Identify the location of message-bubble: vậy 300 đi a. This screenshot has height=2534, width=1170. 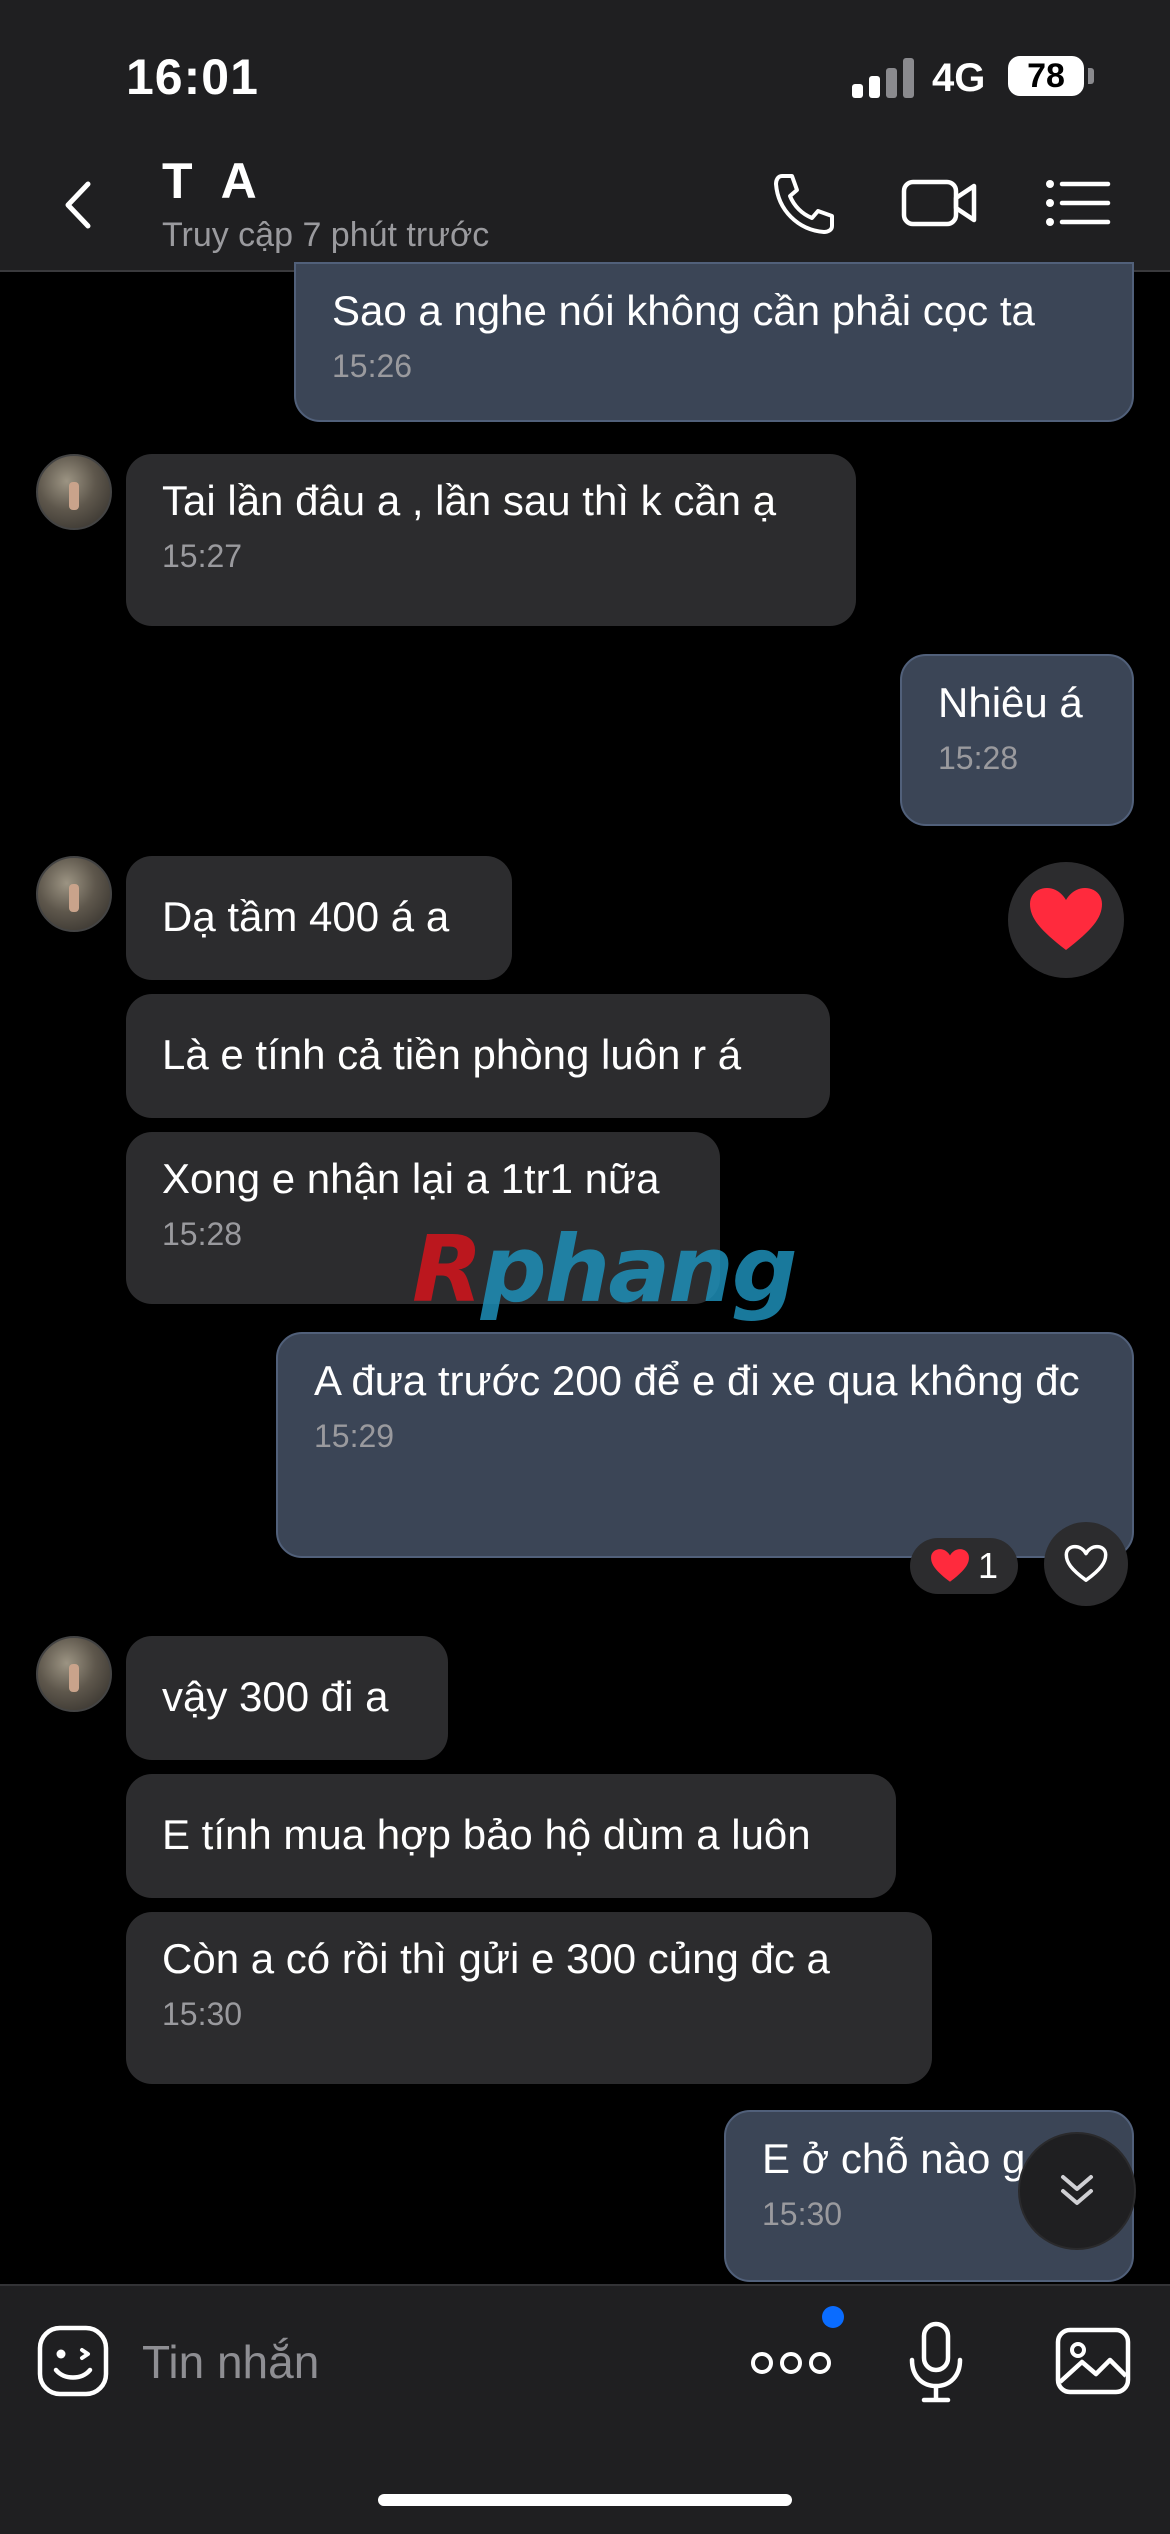
(287, 1698).